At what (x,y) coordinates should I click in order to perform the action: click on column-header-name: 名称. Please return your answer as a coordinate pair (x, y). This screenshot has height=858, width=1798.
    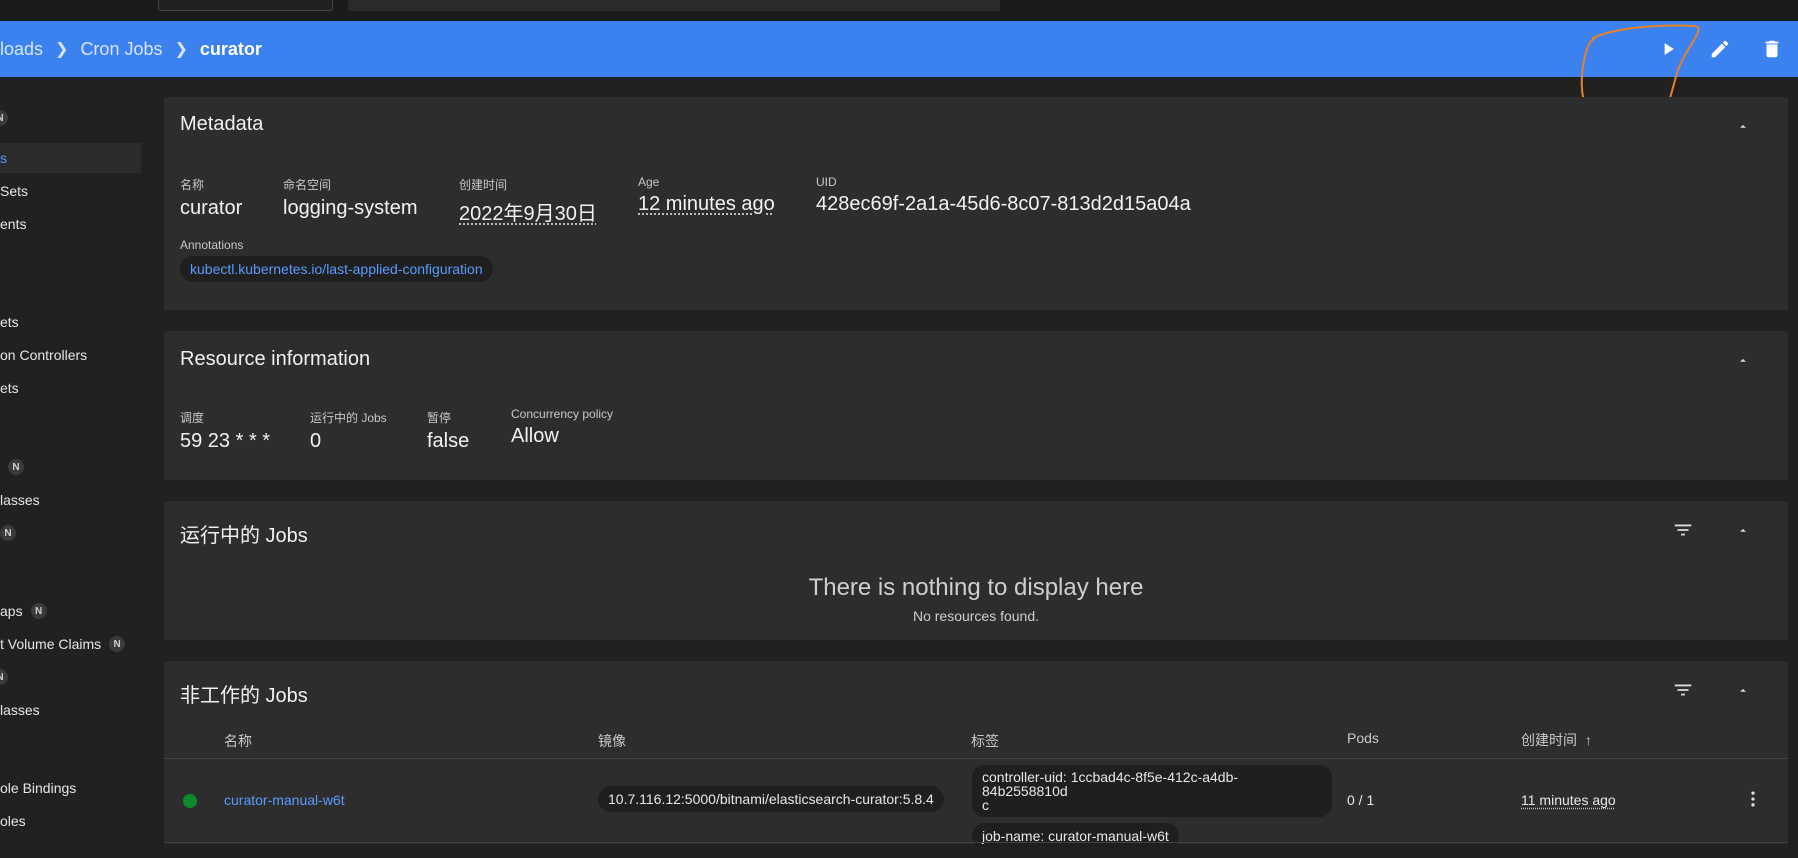
    Looking at the image, I should click on (238, 741).